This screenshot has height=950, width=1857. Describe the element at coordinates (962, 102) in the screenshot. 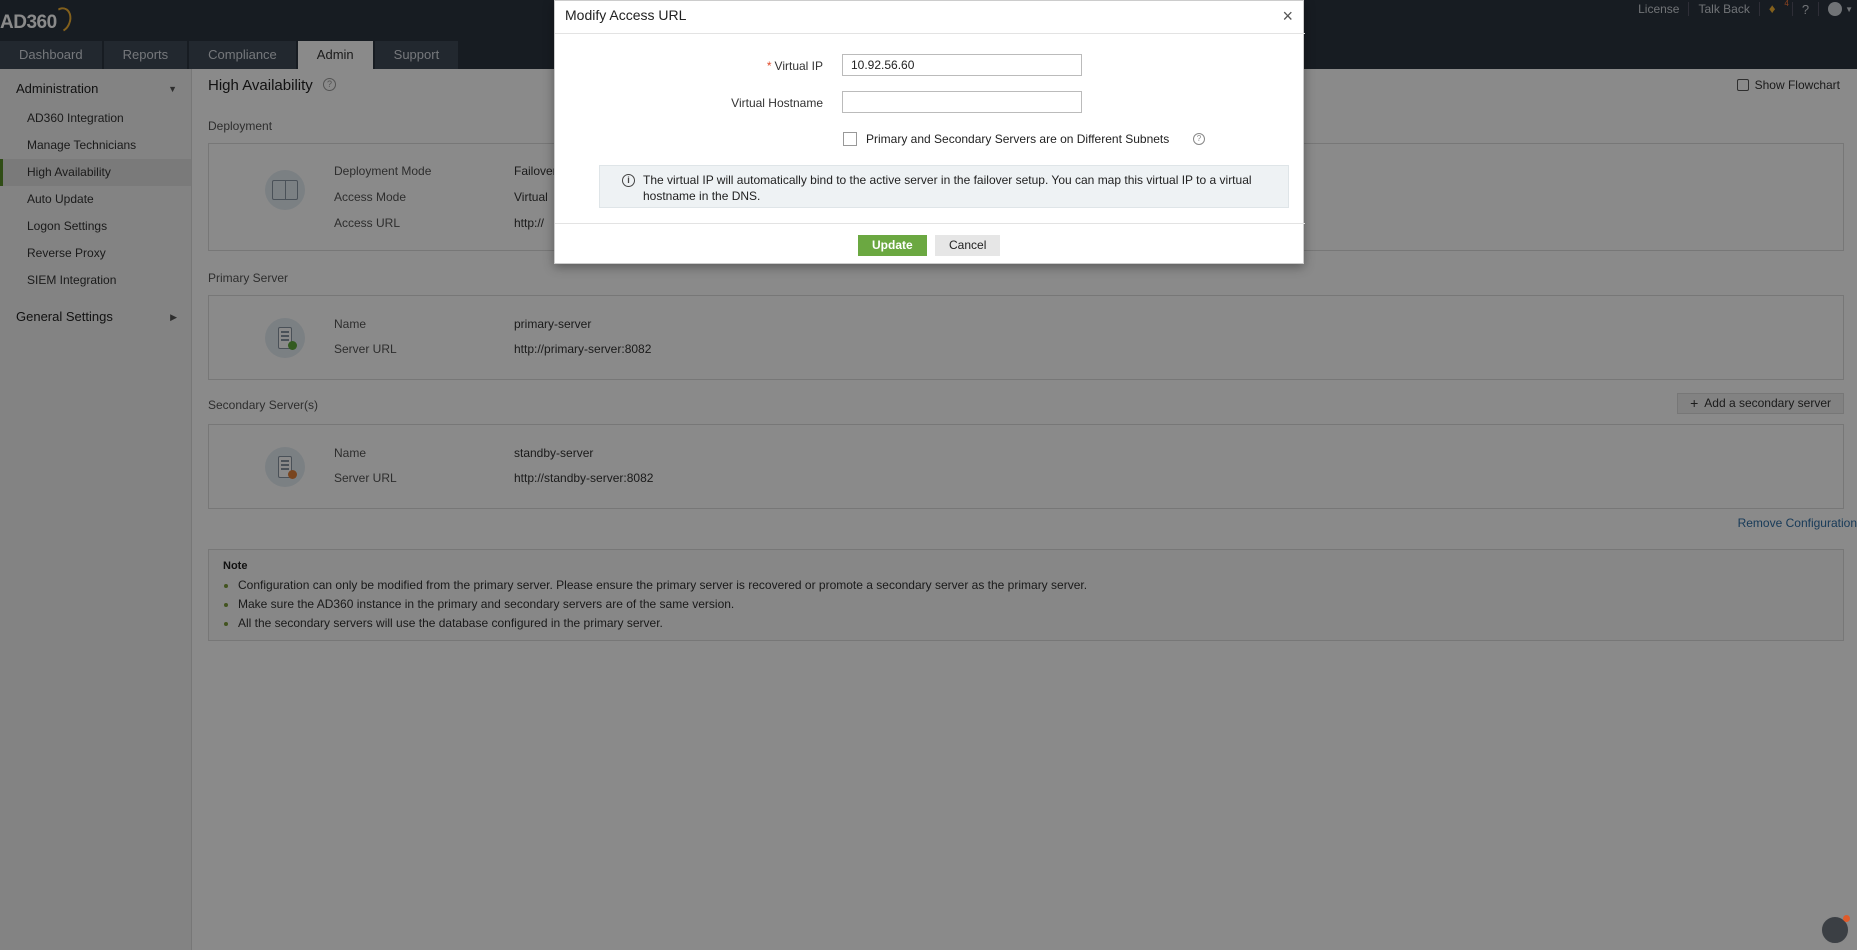

I see `virtual-hostname-input` at that location.